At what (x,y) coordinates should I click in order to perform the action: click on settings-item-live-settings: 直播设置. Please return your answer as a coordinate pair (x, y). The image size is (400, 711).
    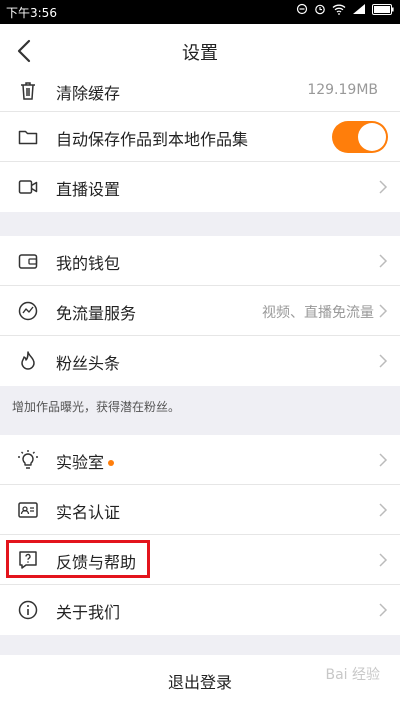
    Looking at the image, I should click on (200, 187).